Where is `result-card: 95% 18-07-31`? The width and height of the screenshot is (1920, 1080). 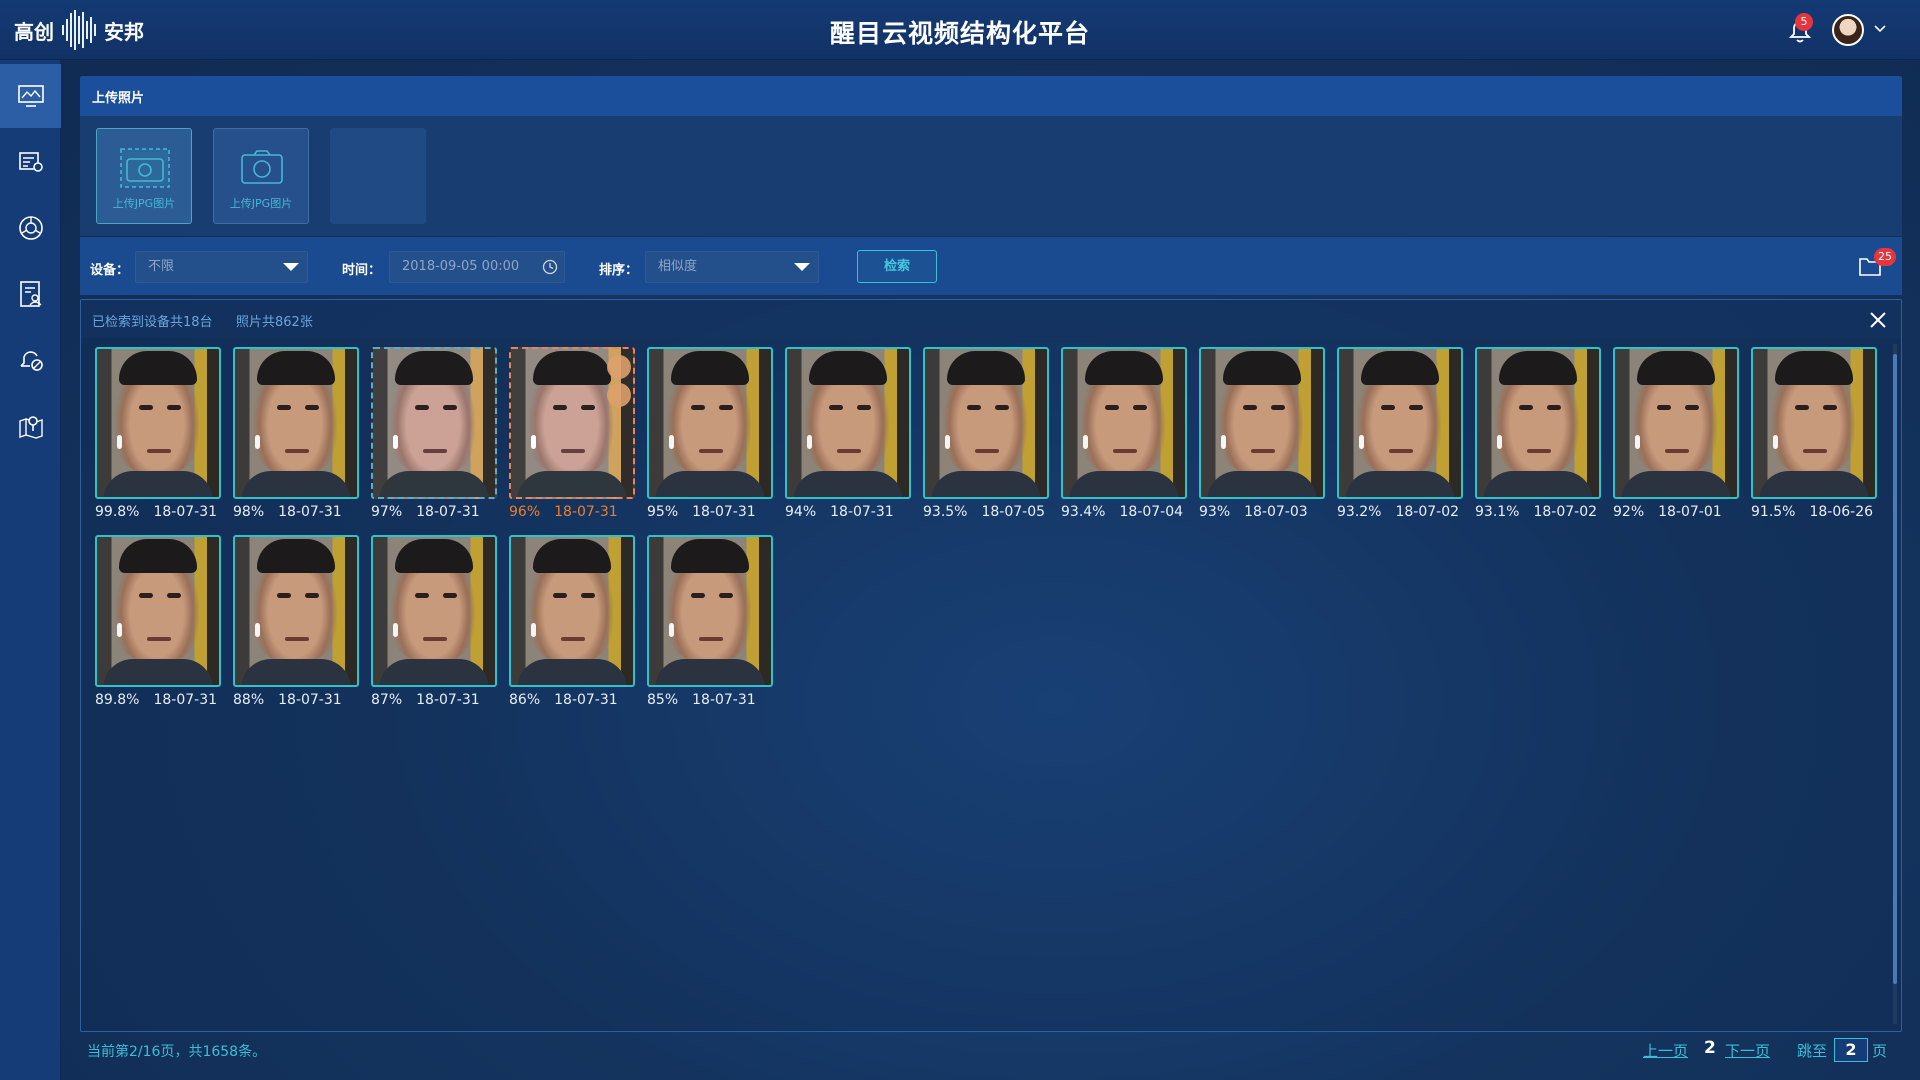
result-card: 95% 18-07-31 is located at coordinates (710, 439).